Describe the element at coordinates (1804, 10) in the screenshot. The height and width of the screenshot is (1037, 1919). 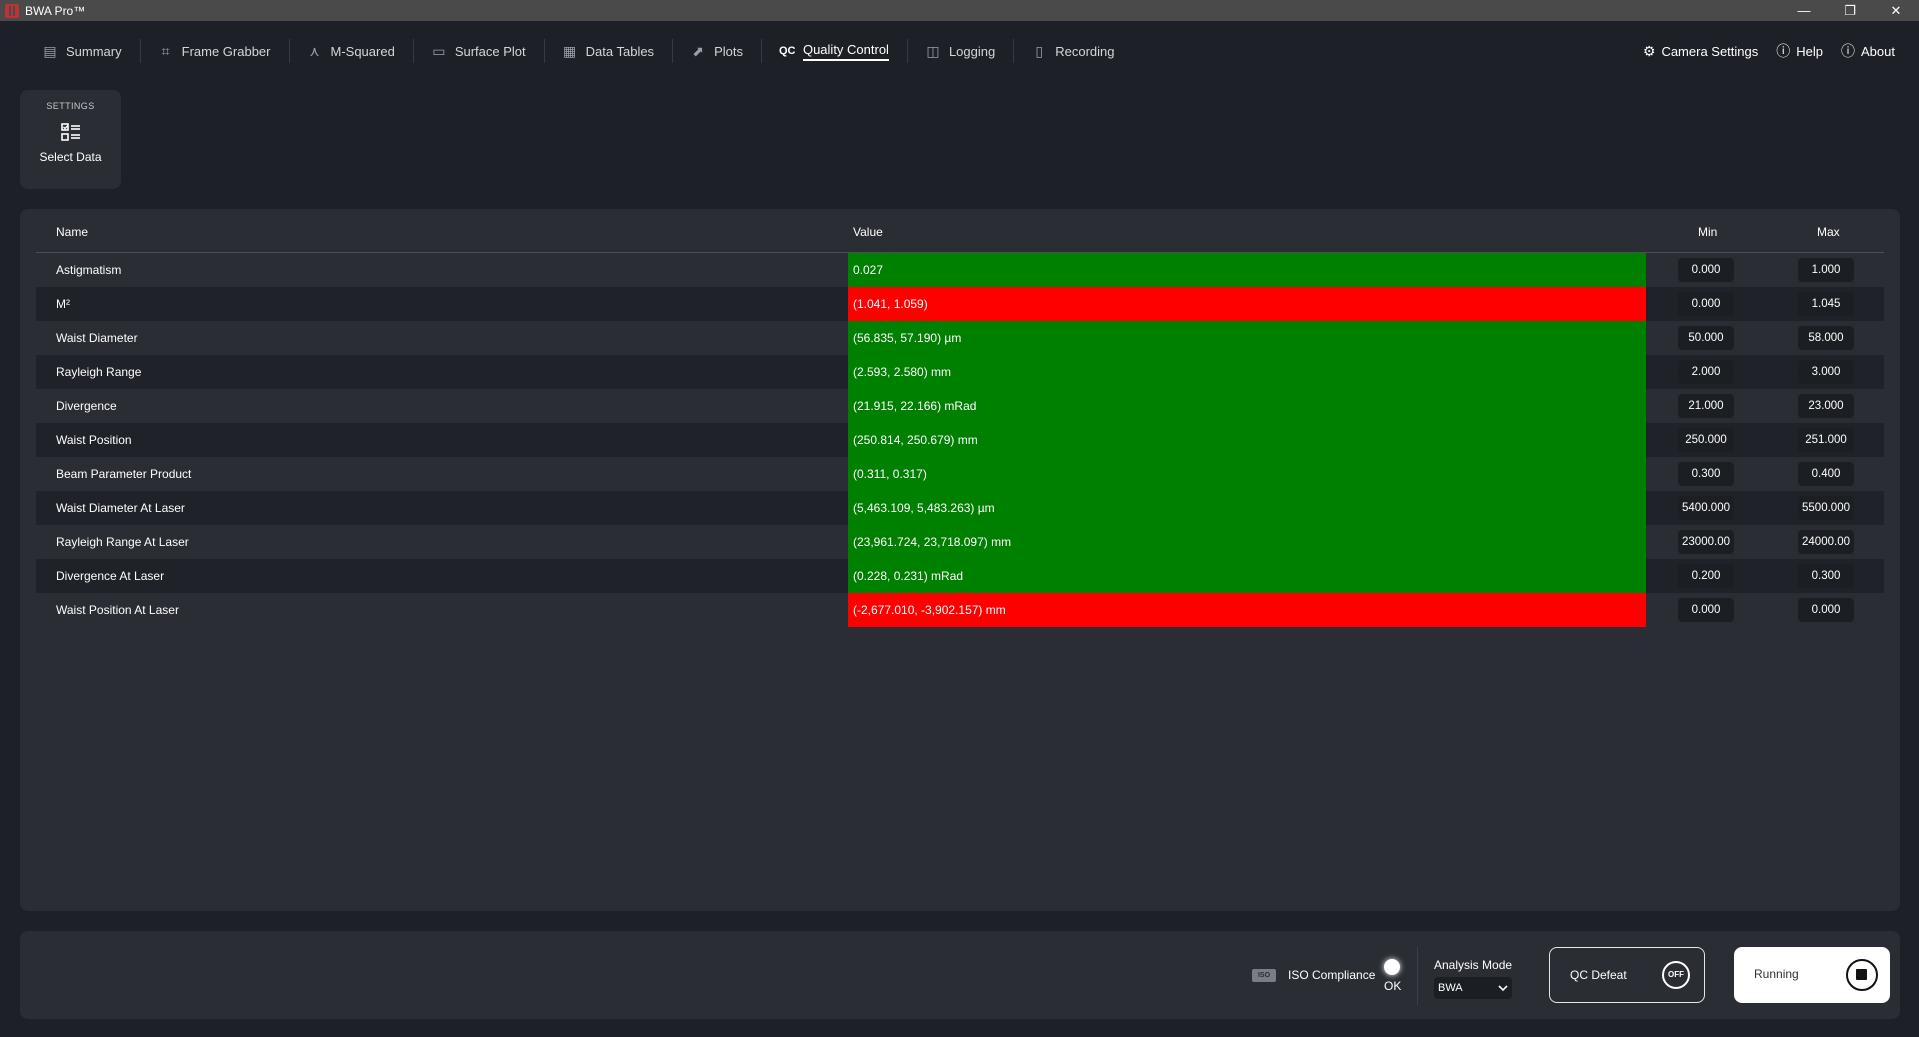
I see `minimize-button: —` at that location.